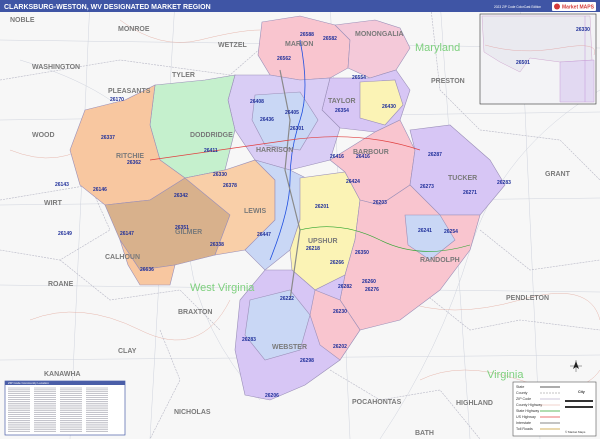 The width and height of the screenshot is (600, 439). I want to click on zip-label: 26562, so click(284, 59).